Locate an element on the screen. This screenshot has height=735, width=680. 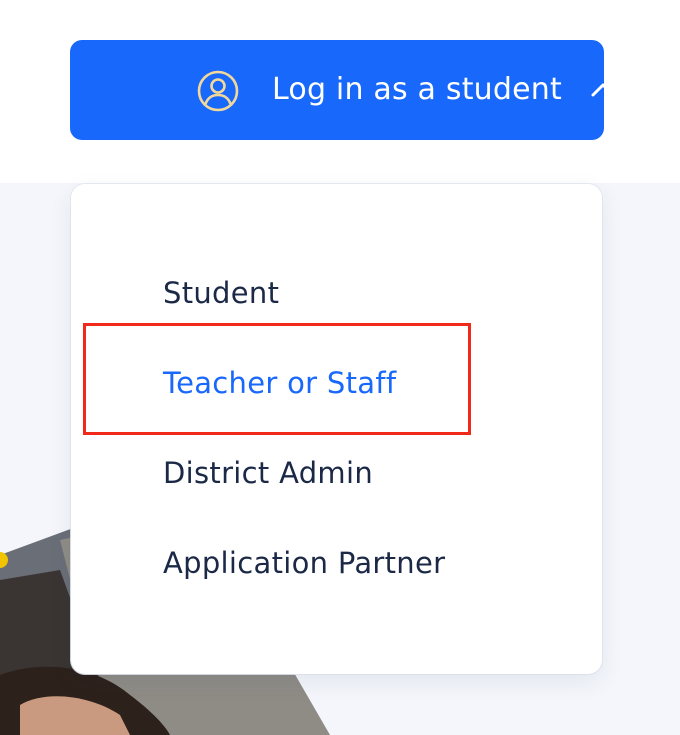
menu-item-application-partner: Application Partner is located at coordinates (304, 563).